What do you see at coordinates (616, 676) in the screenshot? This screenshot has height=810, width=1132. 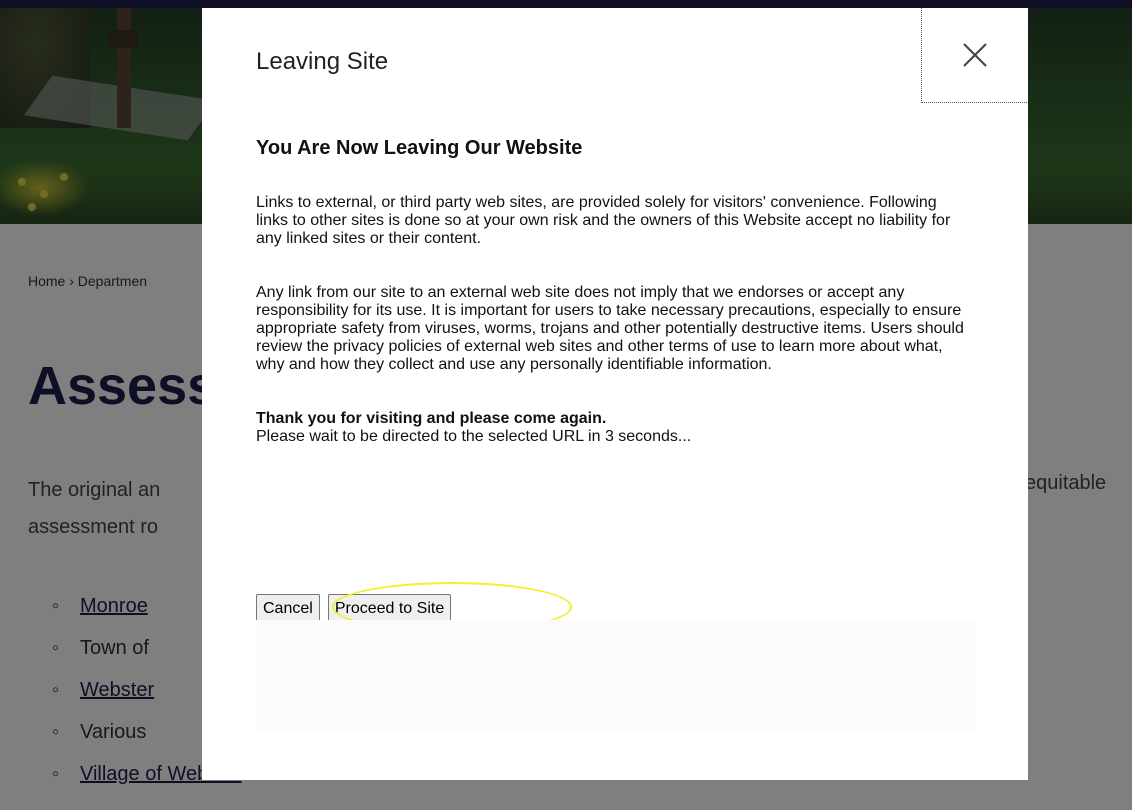 I see `embedded-frame-area` at bounding box center [616, 676].